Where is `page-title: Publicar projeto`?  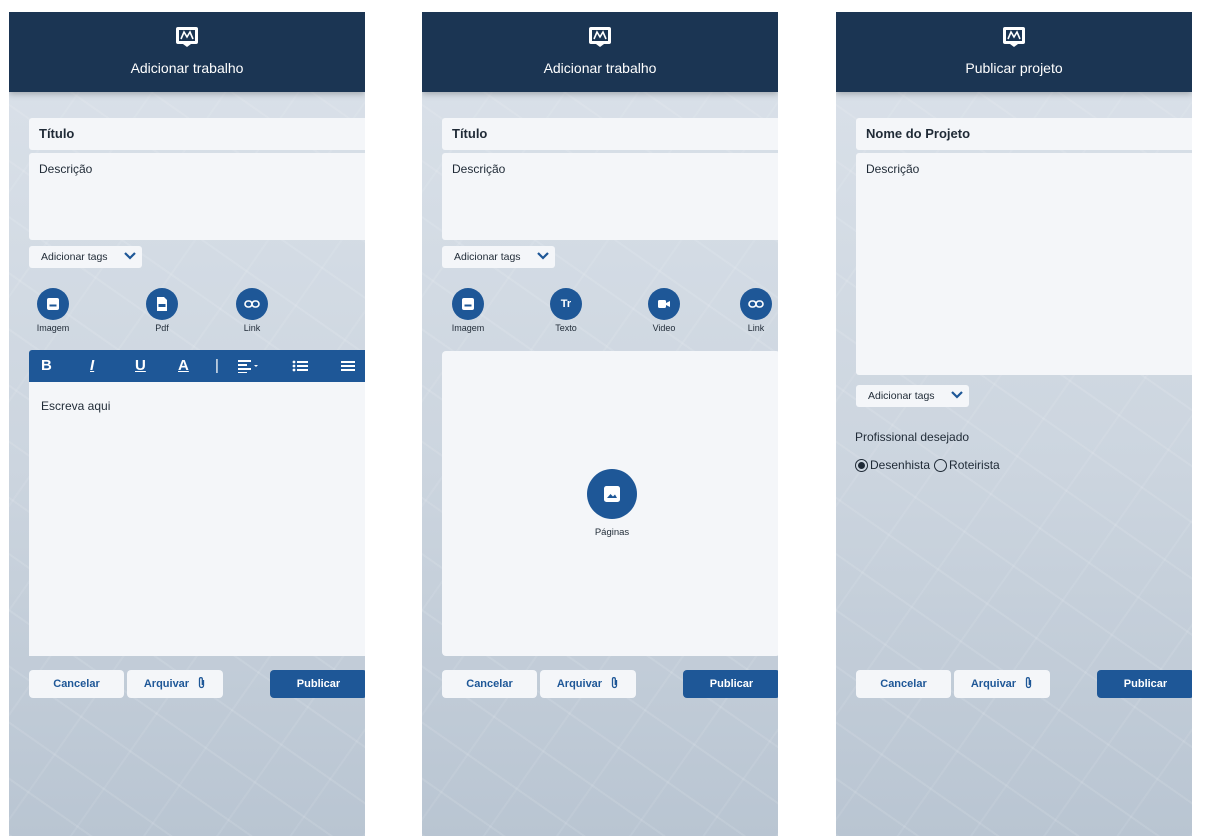 page-title: Publicar projeto is located at coordinates (1014, 68).